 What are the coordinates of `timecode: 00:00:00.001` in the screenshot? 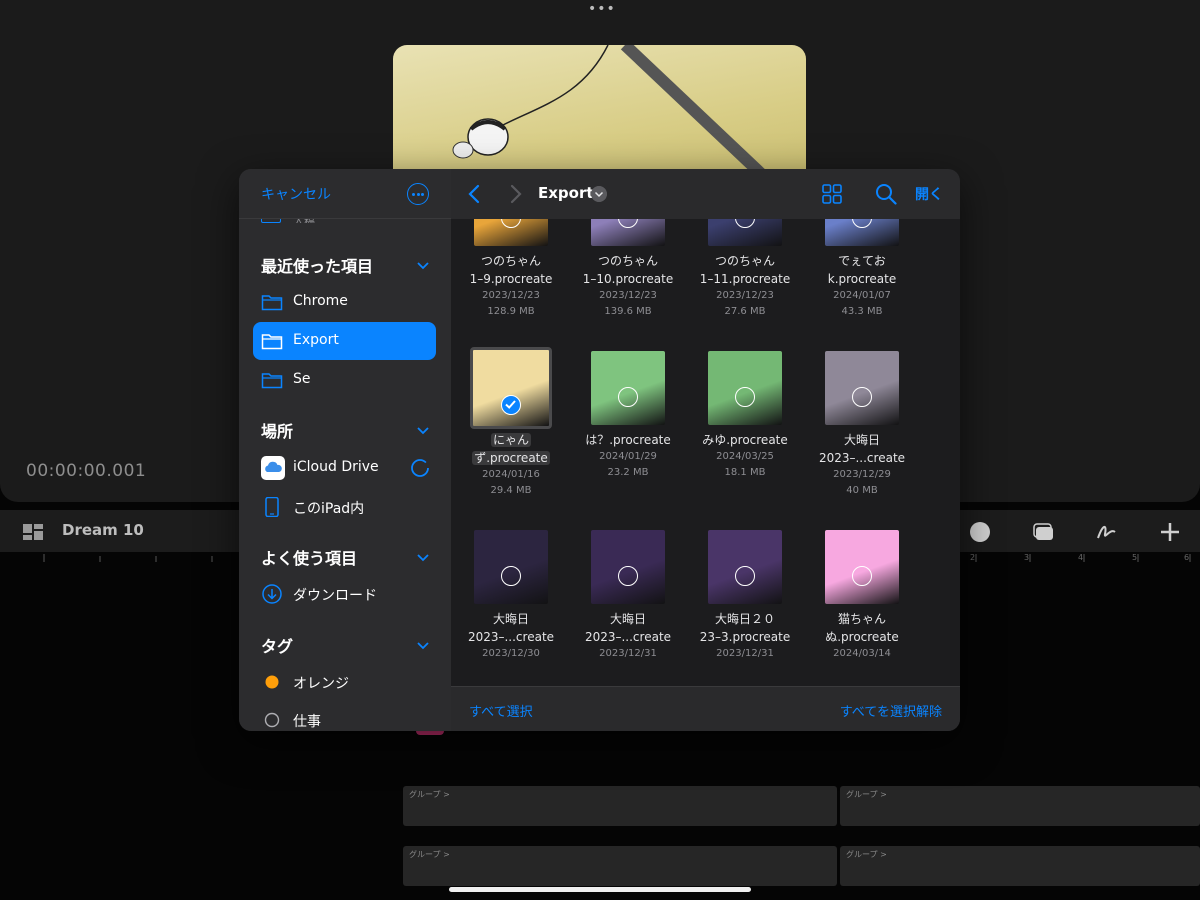 It's located at (86, 471).